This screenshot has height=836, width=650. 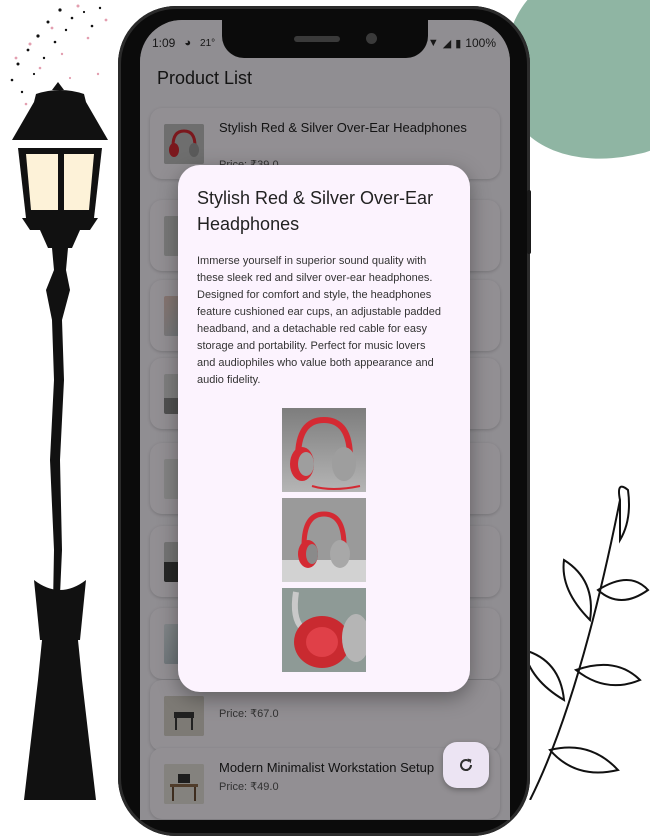 I want to click on street-lamp-illustration, so click(x=60, y=441).